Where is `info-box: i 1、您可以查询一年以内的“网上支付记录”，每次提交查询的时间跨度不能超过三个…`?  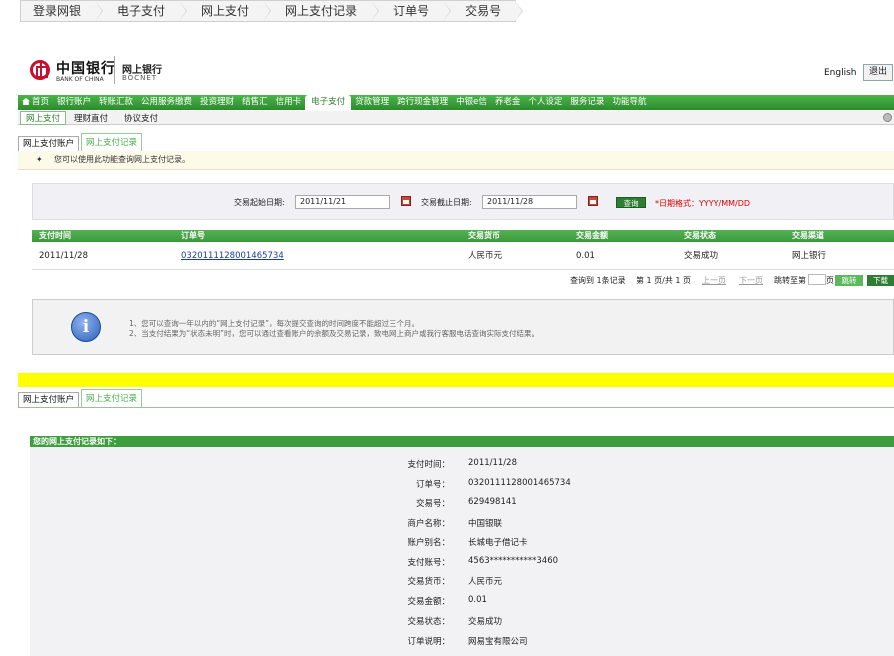
info-box: i 1、您可以查询一年以内的“网上支付记录”，每次提交查询的时间跨度不能超过三个… is located at coordinates (463, 327).